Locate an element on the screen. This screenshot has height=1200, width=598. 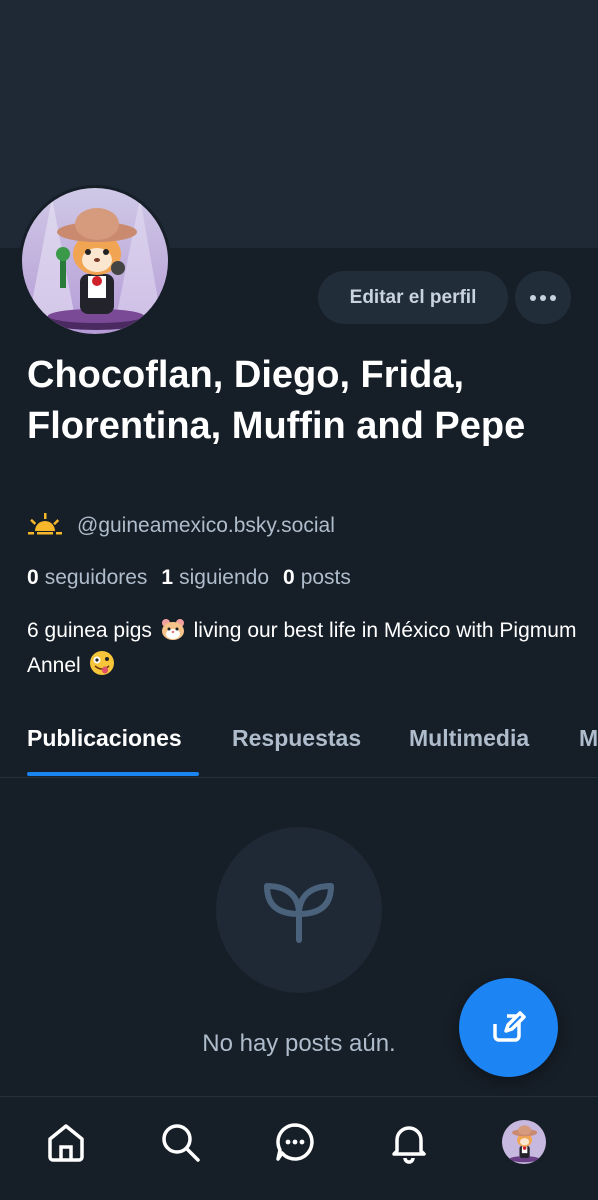
following-label: siguiendo is located at coordinates (224, 577).